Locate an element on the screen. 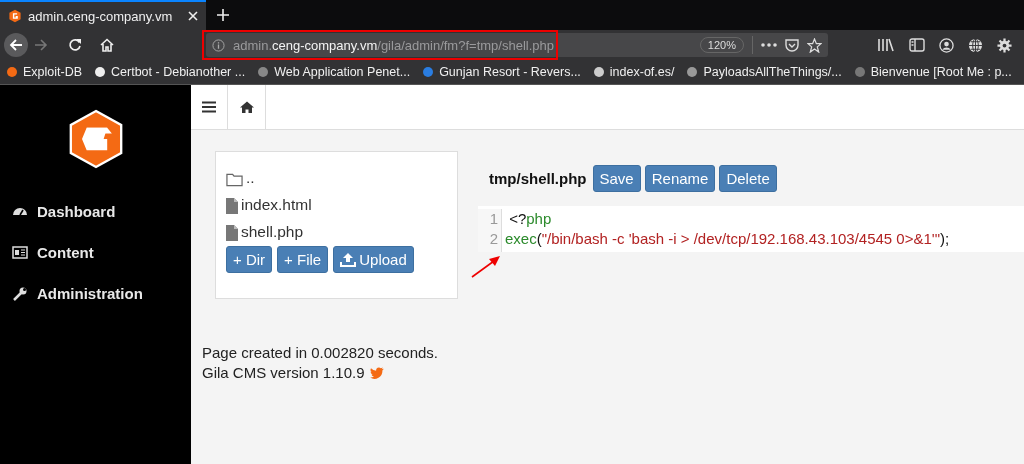  add-button: + File is located at coordinates (303, 259).